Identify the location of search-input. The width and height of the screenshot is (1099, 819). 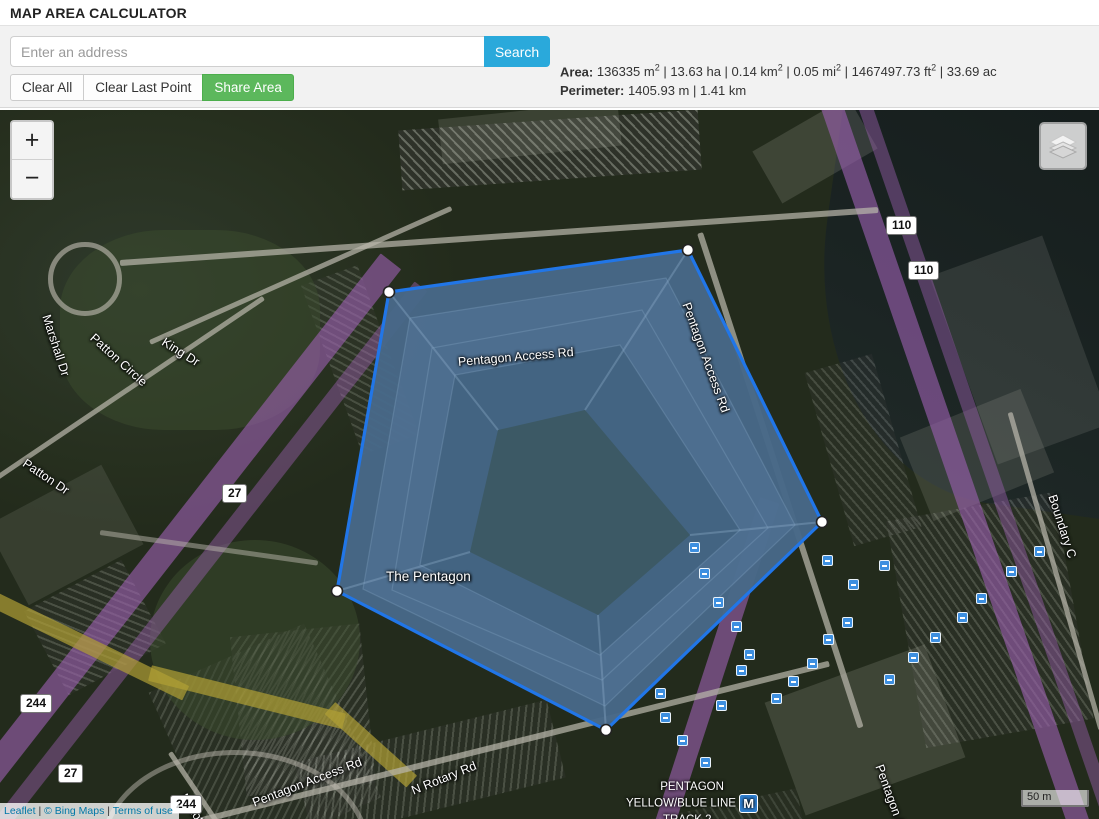
(247, 51).